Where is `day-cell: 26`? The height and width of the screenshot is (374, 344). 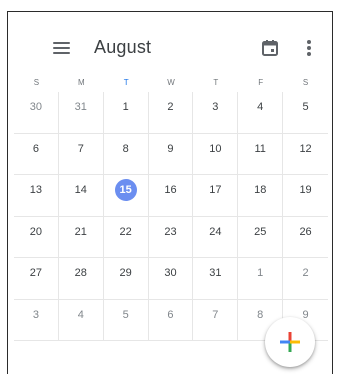
day-cell: 26 is located at coordinates (305, 237).